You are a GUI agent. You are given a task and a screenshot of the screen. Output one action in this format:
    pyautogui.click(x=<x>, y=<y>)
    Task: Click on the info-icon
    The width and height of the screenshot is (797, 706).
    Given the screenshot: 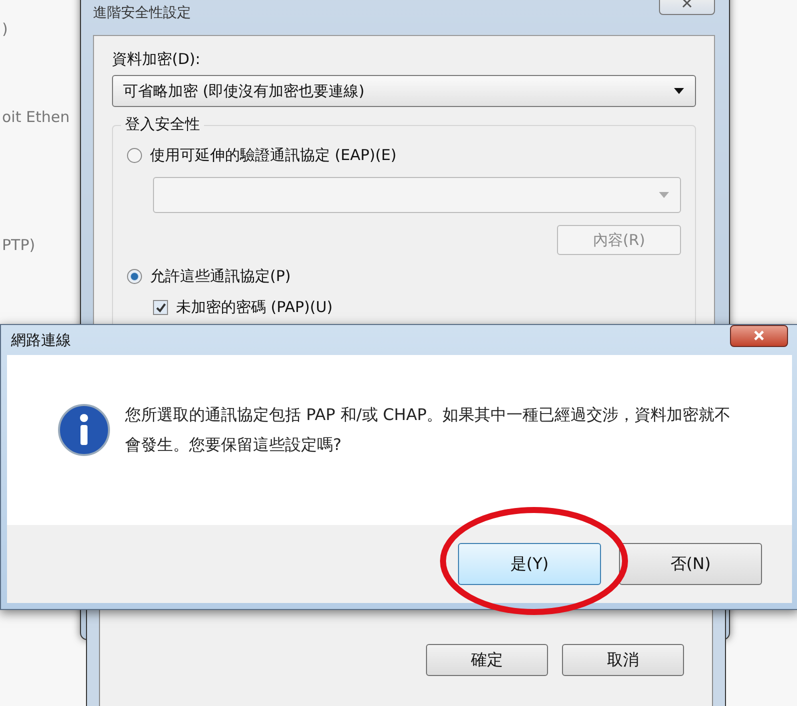 What is the action you would take?
    pyautogui.click(x=84, y=430)
    